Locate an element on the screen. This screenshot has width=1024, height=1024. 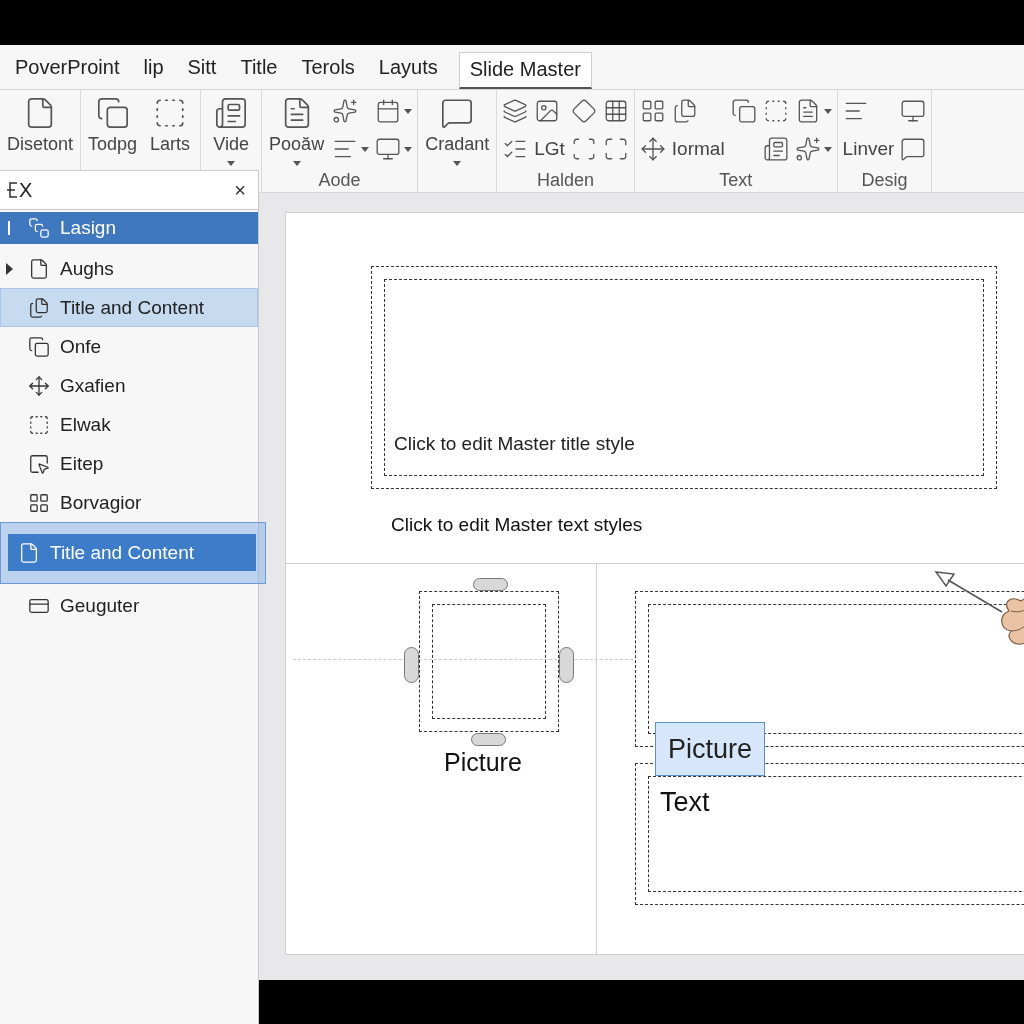
picture-caption: Picture is located at coordinates (483, 762).